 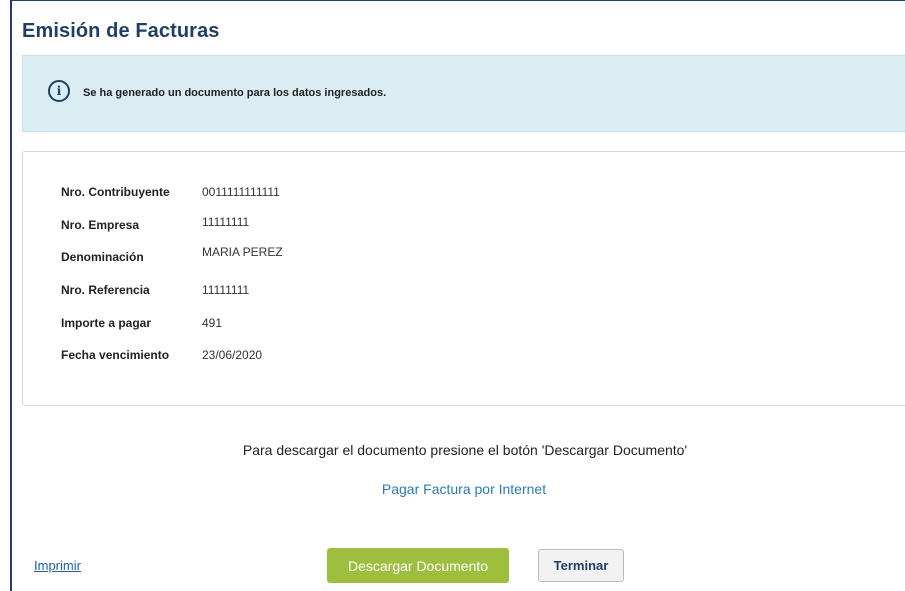 I want to click on finish-button: Terminar, so click(x=581, y=565).